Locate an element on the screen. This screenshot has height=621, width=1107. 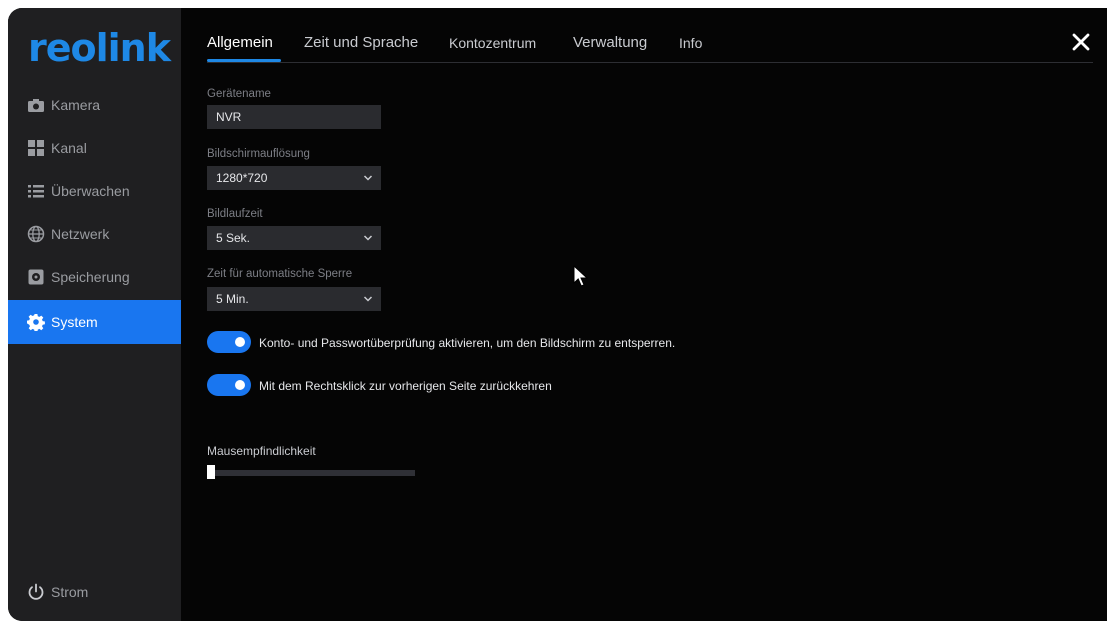
resolution-value: 1280*720 is located at coordinates (242, 178).